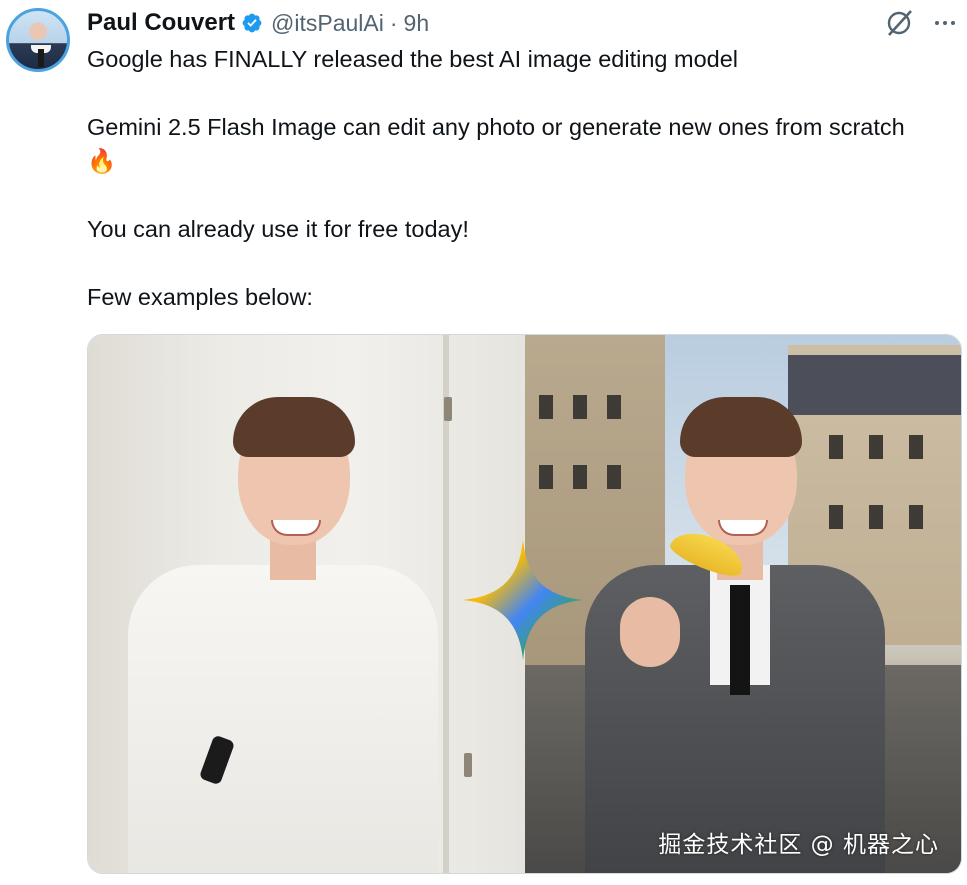  Describe the element at coordinates (650, 632) in the screenshot. I see `hand` at that location.